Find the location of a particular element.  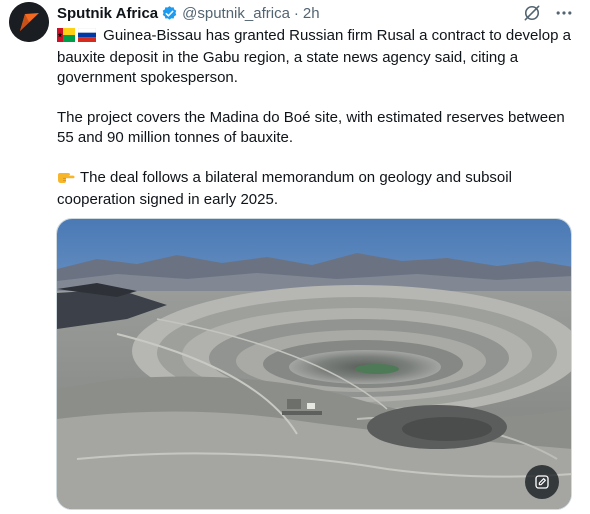

more-dots-icon is located at coordinates (564, 13).